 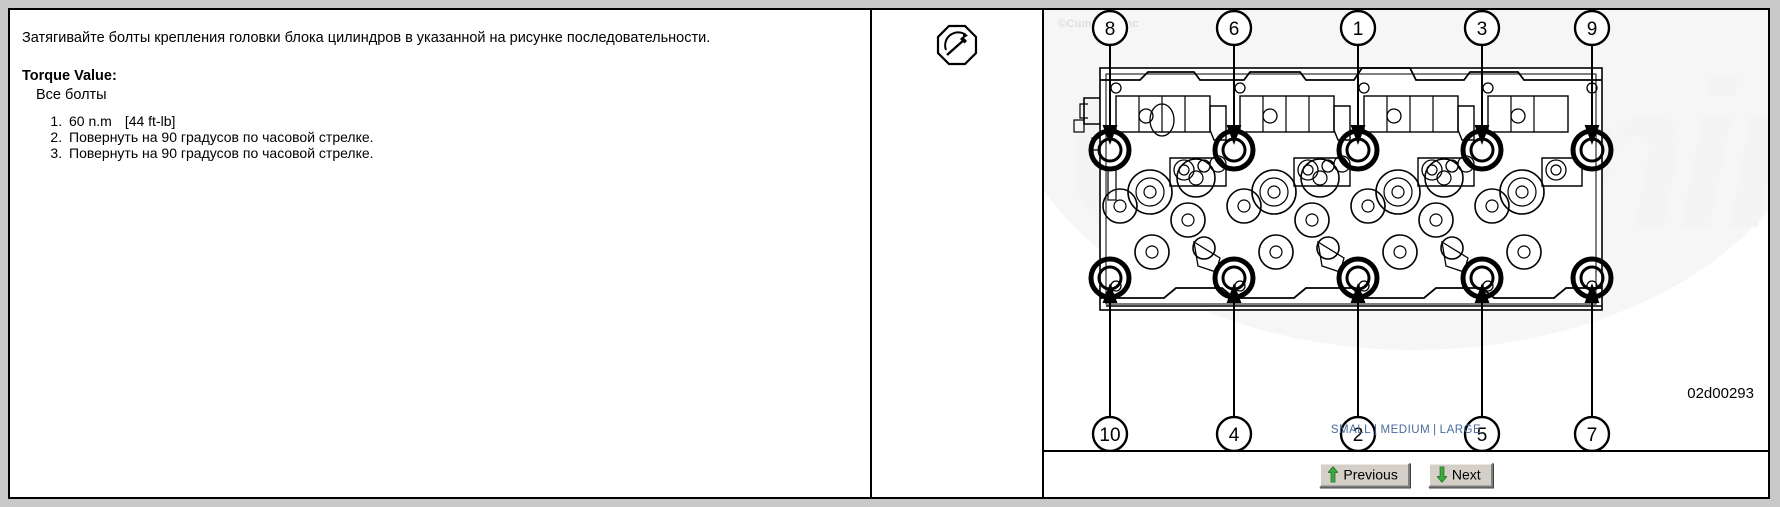 What do you see at coordinates (1370, 474) in the screenshot?
I see `previous-button-label: Previous` at bounding box center [1370, 474].